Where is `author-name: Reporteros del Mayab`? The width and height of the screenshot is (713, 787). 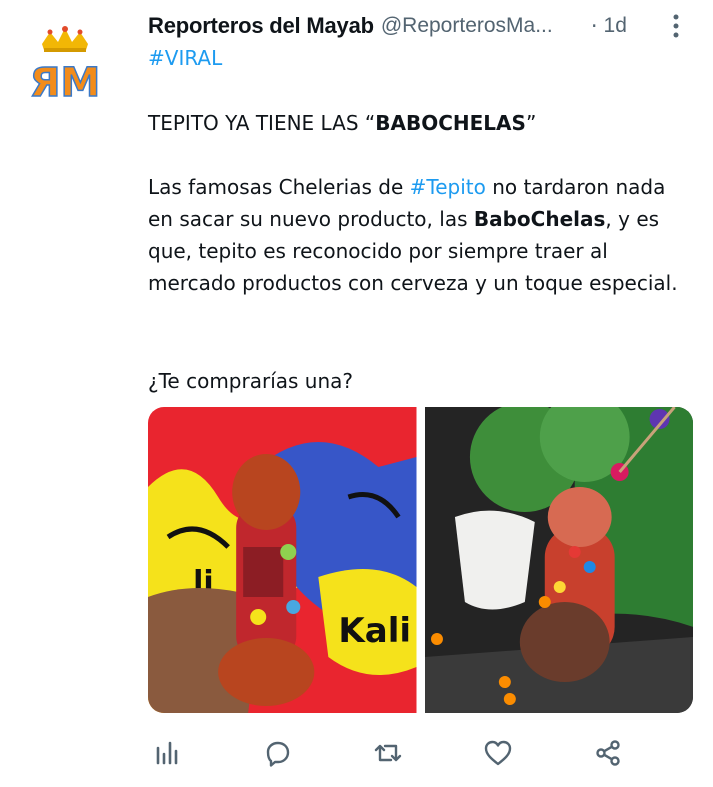
author-name: Reporteros del Mayab is located at coordinates (261, 26).